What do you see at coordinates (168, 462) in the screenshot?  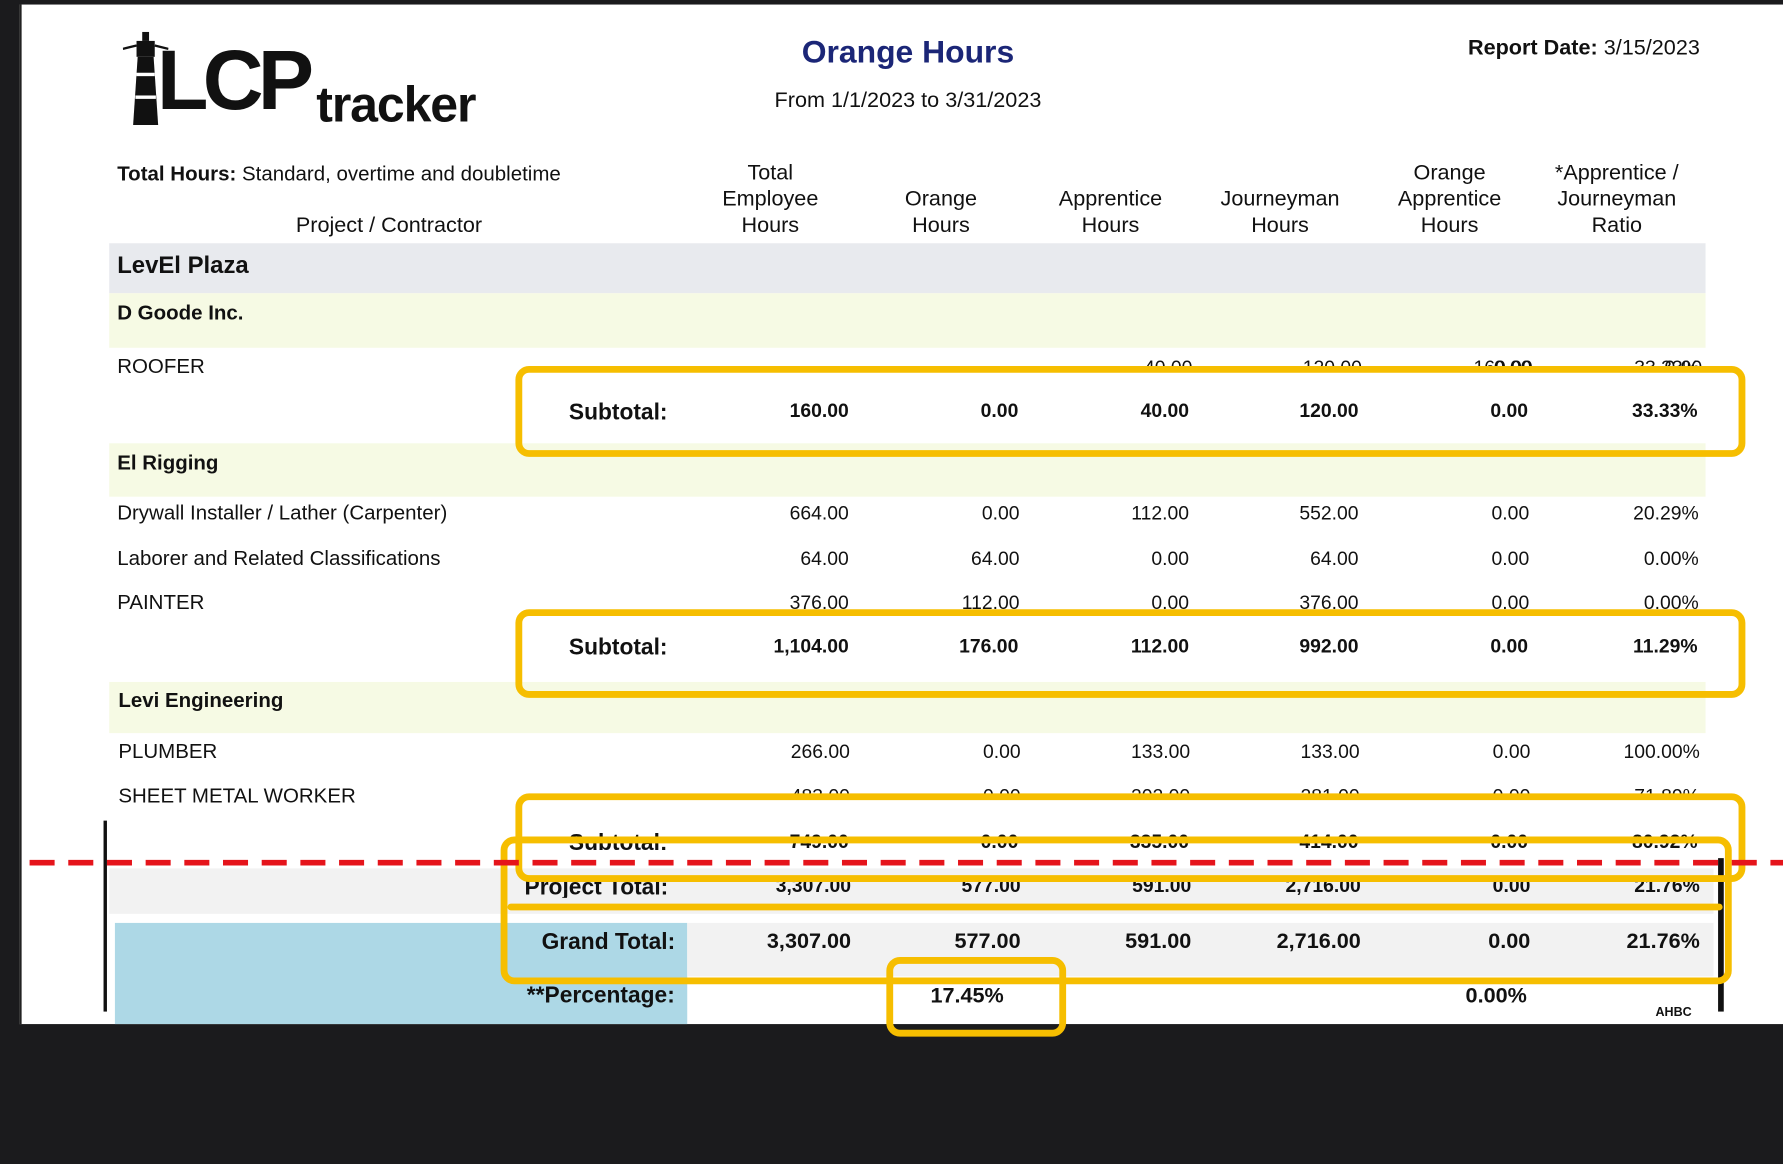 I see `contractor-name: El Rigging` at bounding box center [168, 462].